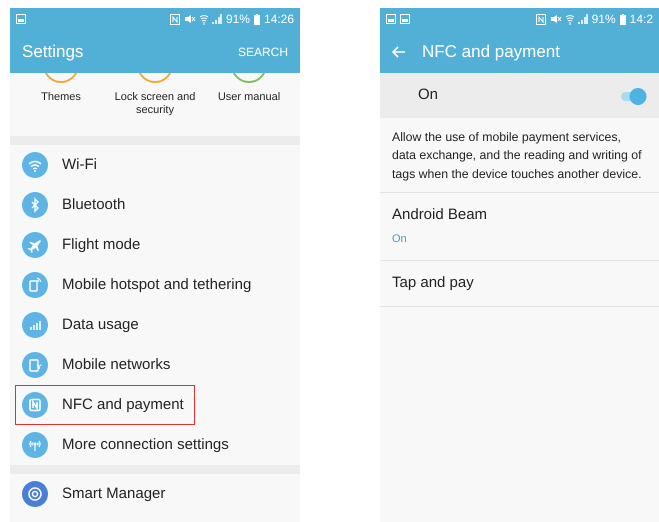  Describe the element at coordinates (249, 97) in the screenshot. I see `shortcut-label: User manual` at that location.